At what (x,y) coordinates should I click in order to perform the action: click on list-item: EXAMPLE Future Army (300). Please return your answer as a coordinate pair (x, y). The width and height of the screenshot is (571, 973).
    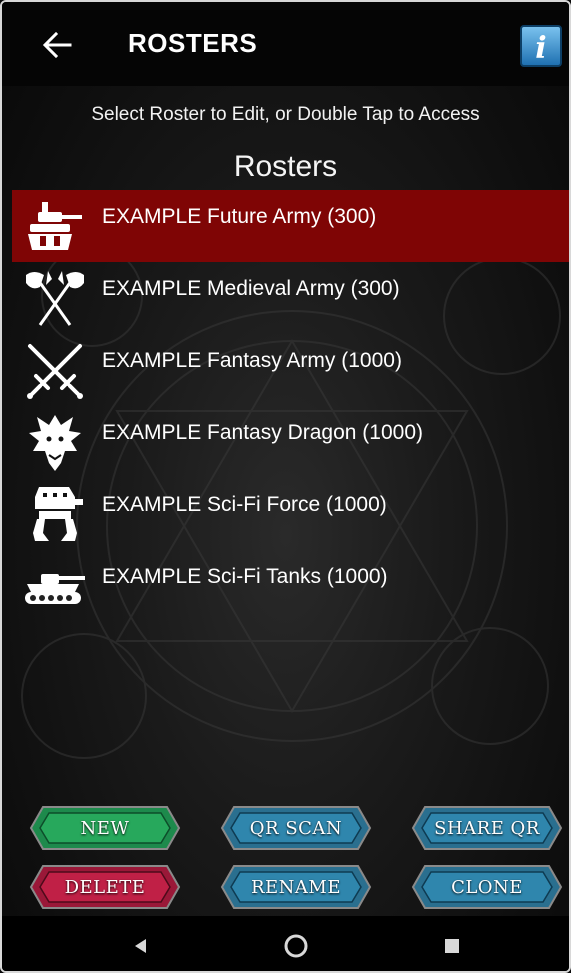
    Looking at the image, I should click on (290, 226).